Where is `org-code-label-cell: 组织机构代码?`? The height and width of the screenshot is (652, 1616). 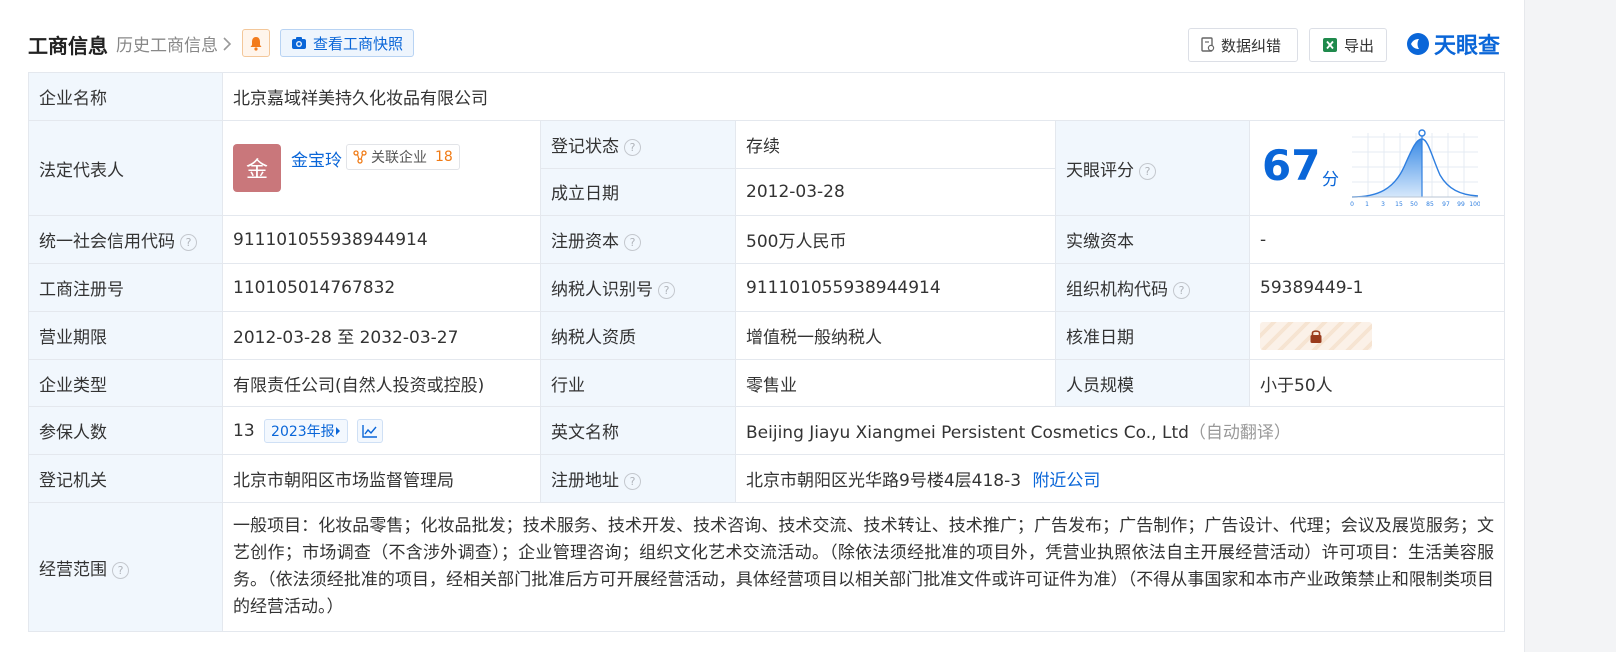 org-code-label-cell: 组织机构代码? is located at coordinates (1152, 287).